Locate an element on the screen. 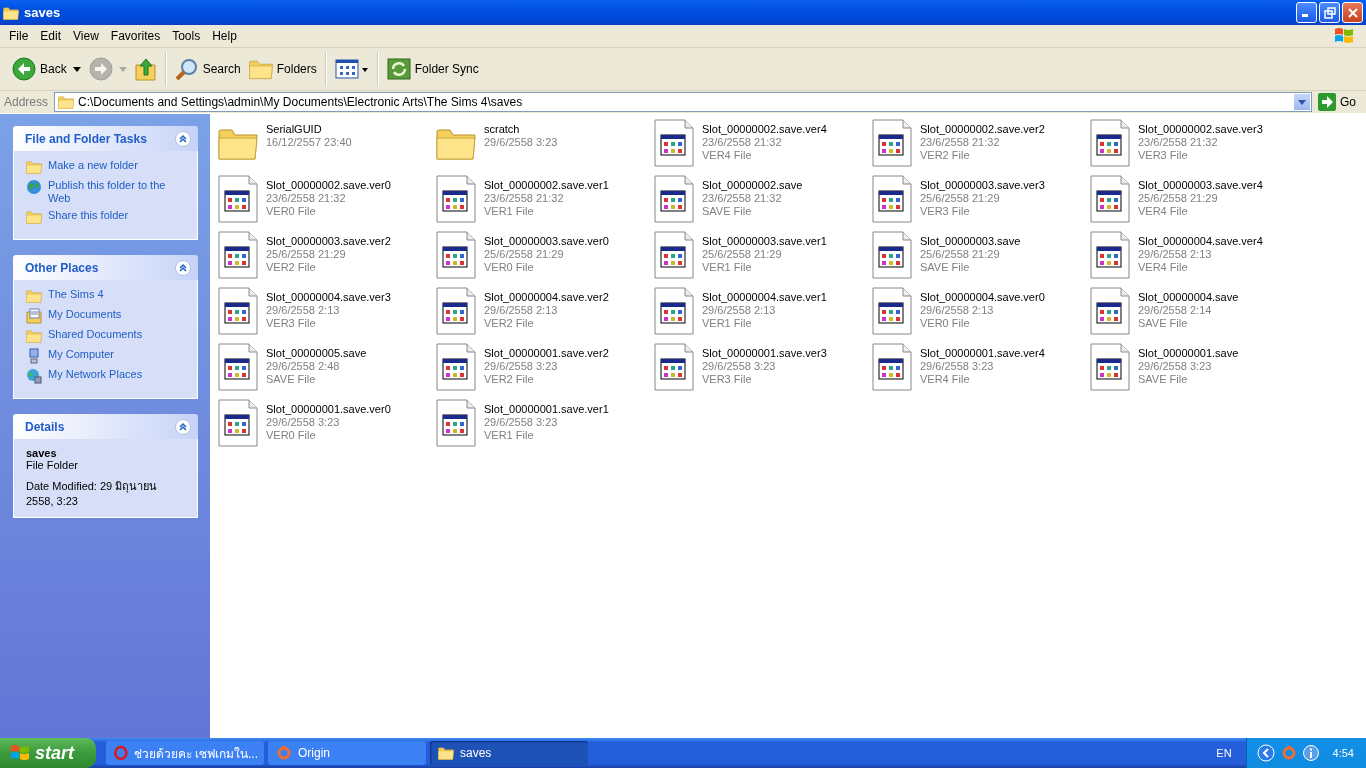 This screenshot has width=1366, height=768. file-name: Slot_00000003.save.ver2 is located at coordinates (328, 241).